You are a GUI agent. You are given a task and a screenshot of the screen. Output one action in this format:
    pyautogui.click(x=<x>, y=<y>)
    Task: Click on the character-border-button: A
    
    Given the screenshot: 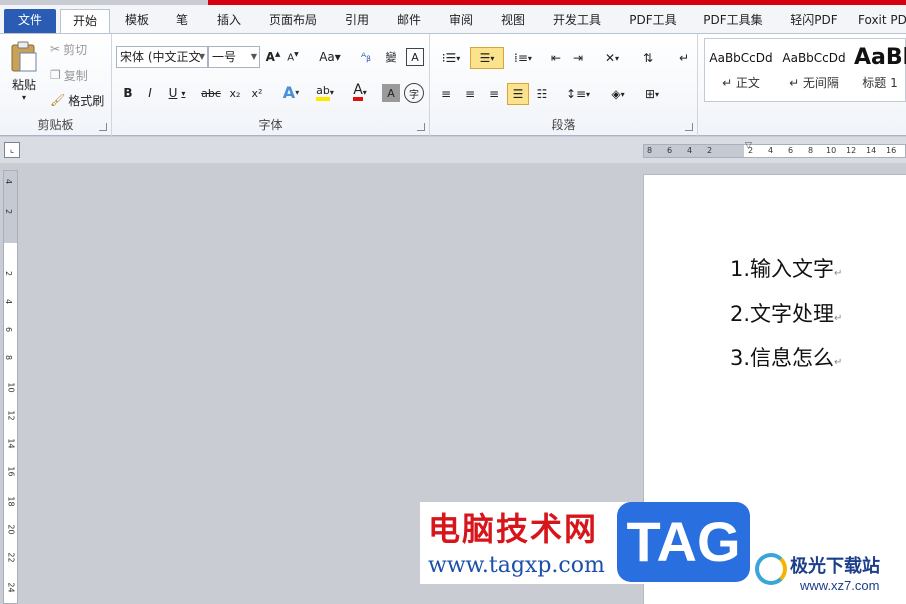 What is the action you would take?
    pyautogui.click(x=415, y=57)
    